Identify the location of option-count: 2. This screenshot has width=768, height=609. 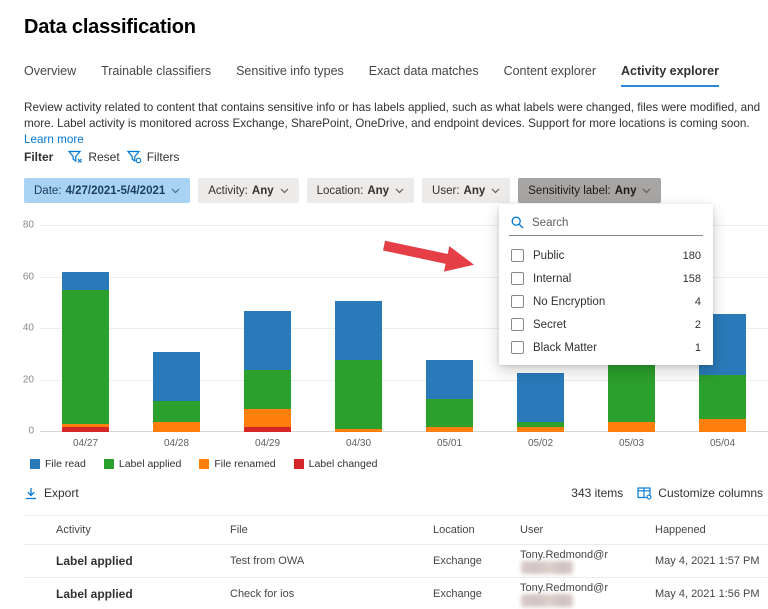
(697, 324).